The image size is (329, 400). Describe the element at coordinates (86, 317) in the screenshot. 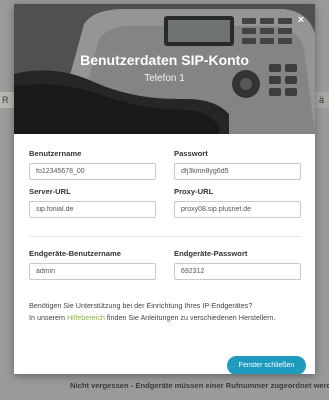

I see `help-area-link: Hilfebereich` at that location.